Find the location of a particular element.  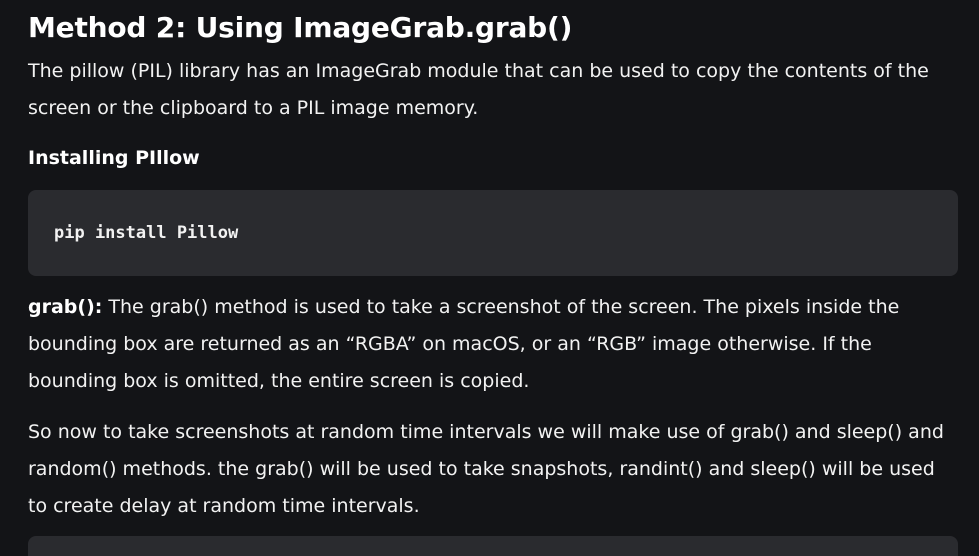

code-text: pip install Pillow is located at coordinates (146, 233).